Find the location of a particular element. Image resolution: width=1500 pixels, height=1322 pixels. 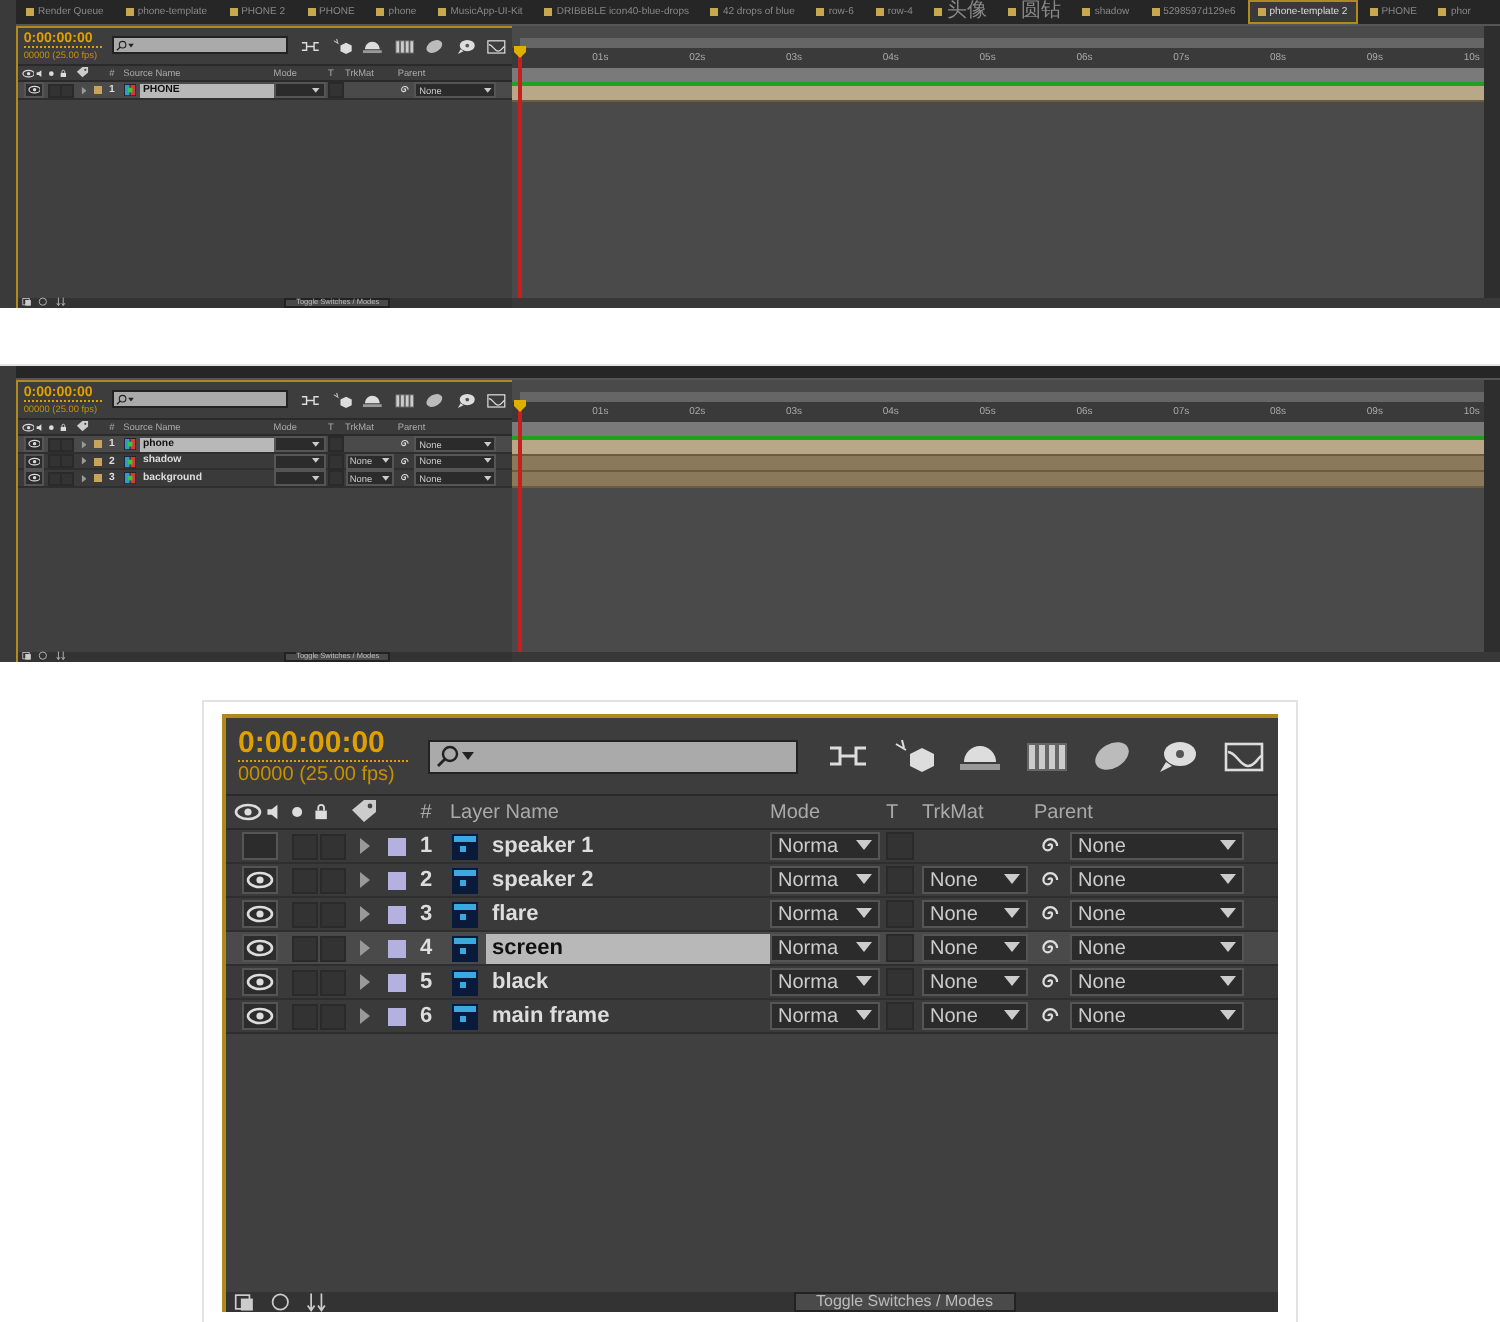

layer-row: 5 black Norma None None is located at coordinates (752, 983).